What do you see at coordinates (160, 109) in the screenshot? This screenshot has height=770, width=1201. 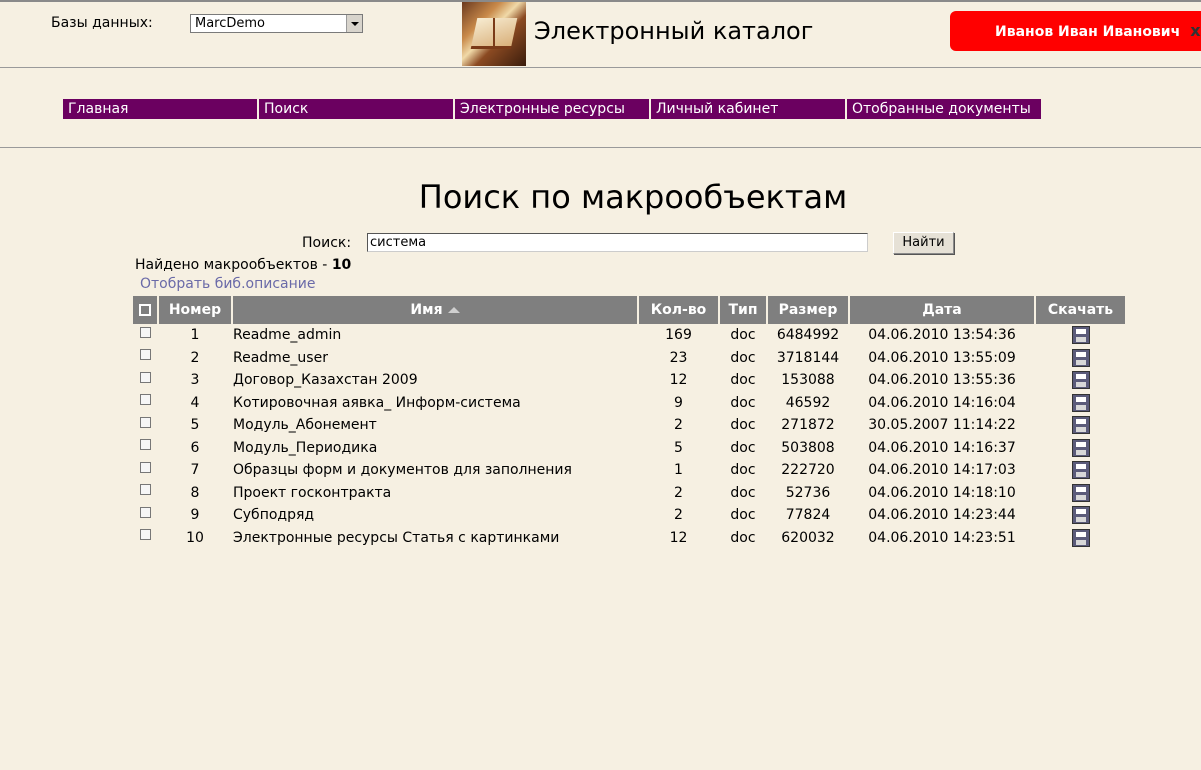 I see `nav-item-home: Главная` at bounding box center [160, 109].